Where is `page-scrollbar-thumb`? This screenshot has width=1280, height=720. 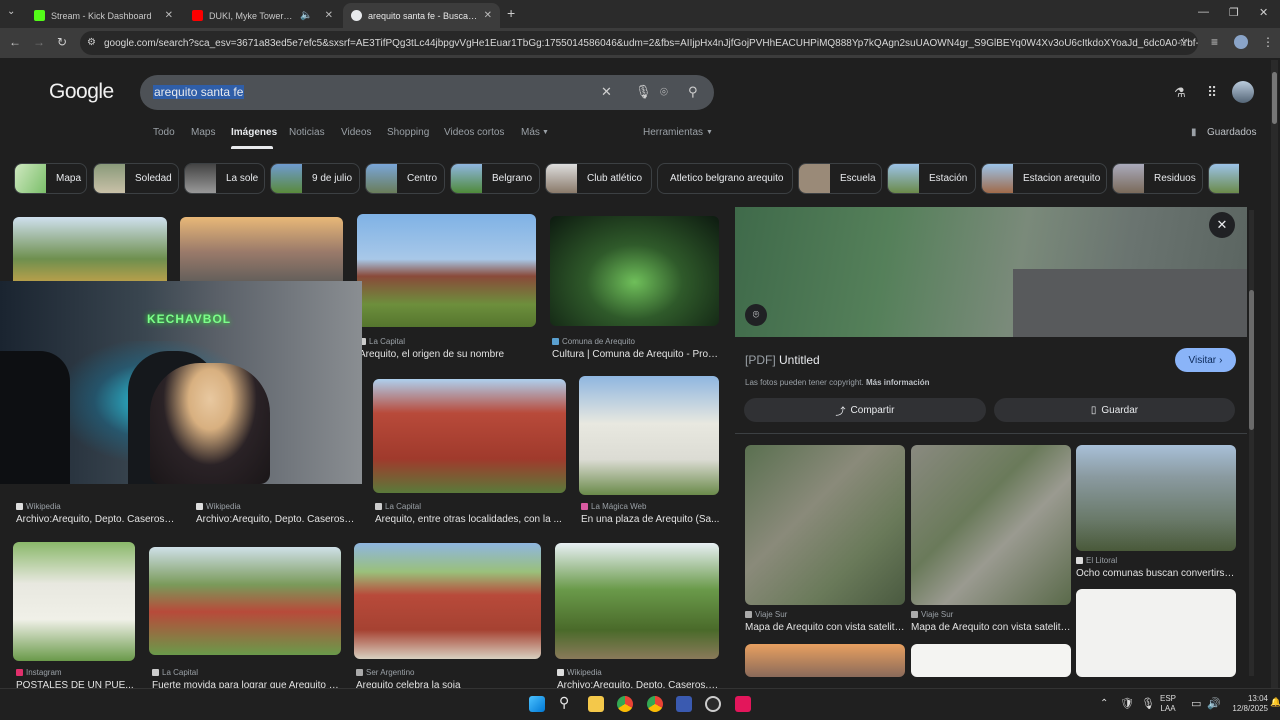
page-scrollbar-thumb is located at coordinates (1274, 98).